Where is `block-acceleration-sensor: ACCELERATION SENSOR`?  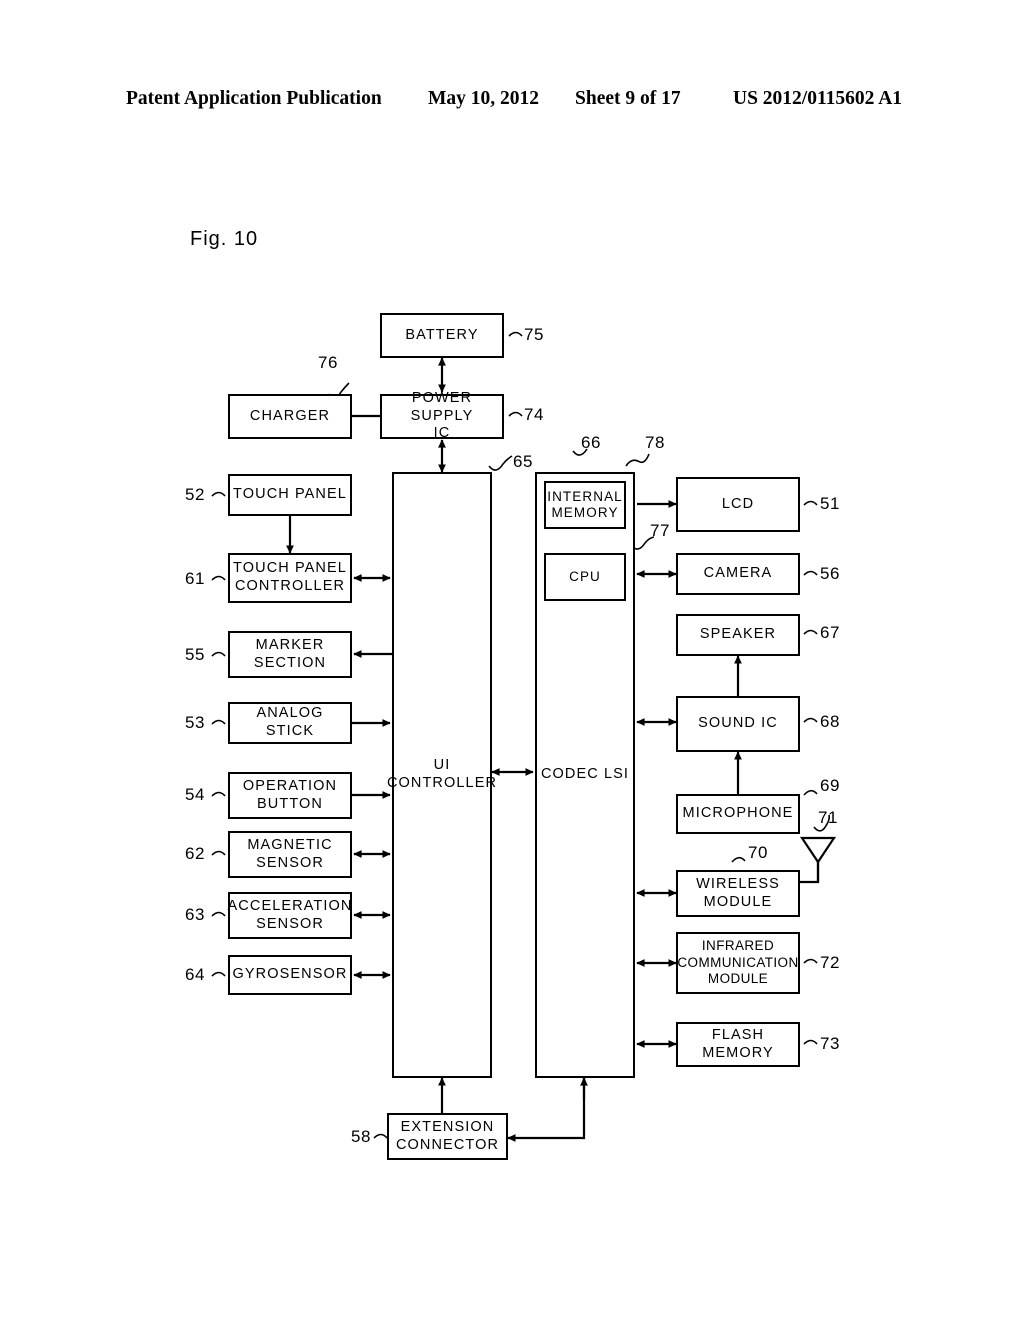
block-acceleration-sensor: ACCELERATION SENSOR is located at coordinates (290, 915).